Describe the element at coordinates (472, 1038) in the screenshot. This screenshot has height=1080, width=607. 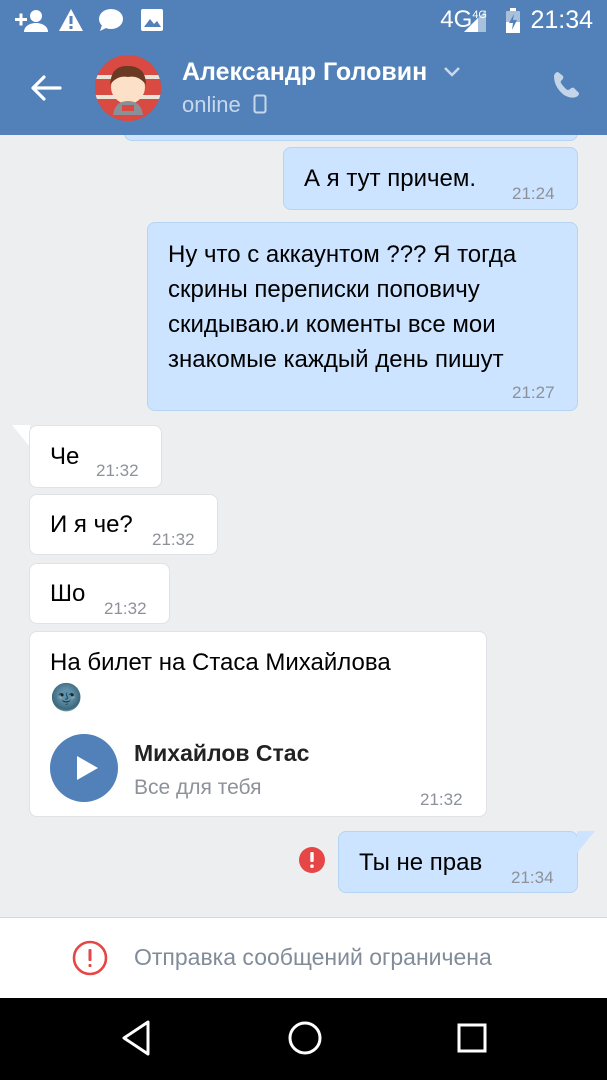
I see `nav-recents-icon` at that location.